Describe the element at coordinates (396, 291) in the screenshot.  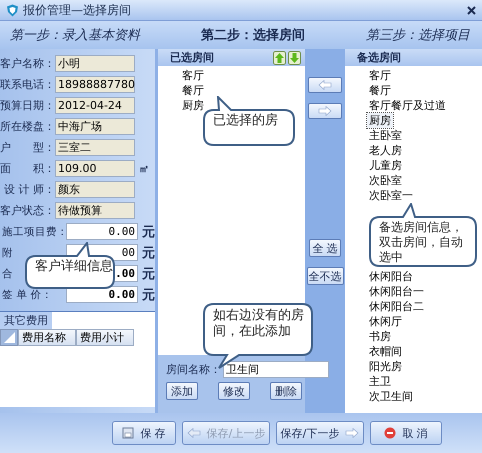
I see `room-item: 休闲阳台一` at that location.